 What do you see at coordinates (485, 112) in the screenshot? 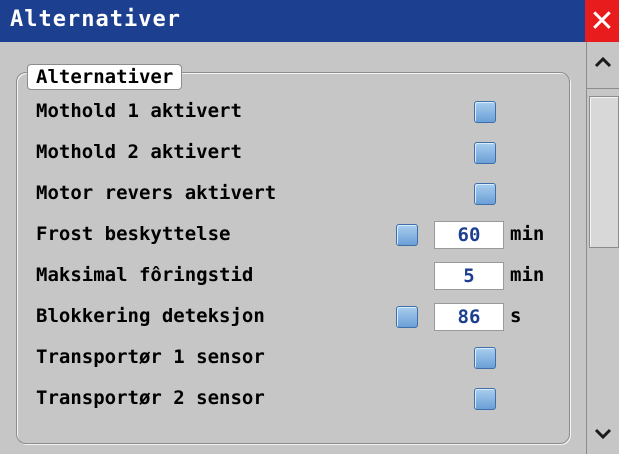
I see `mothold-1-checkbox` at bounding box center [485, 112].